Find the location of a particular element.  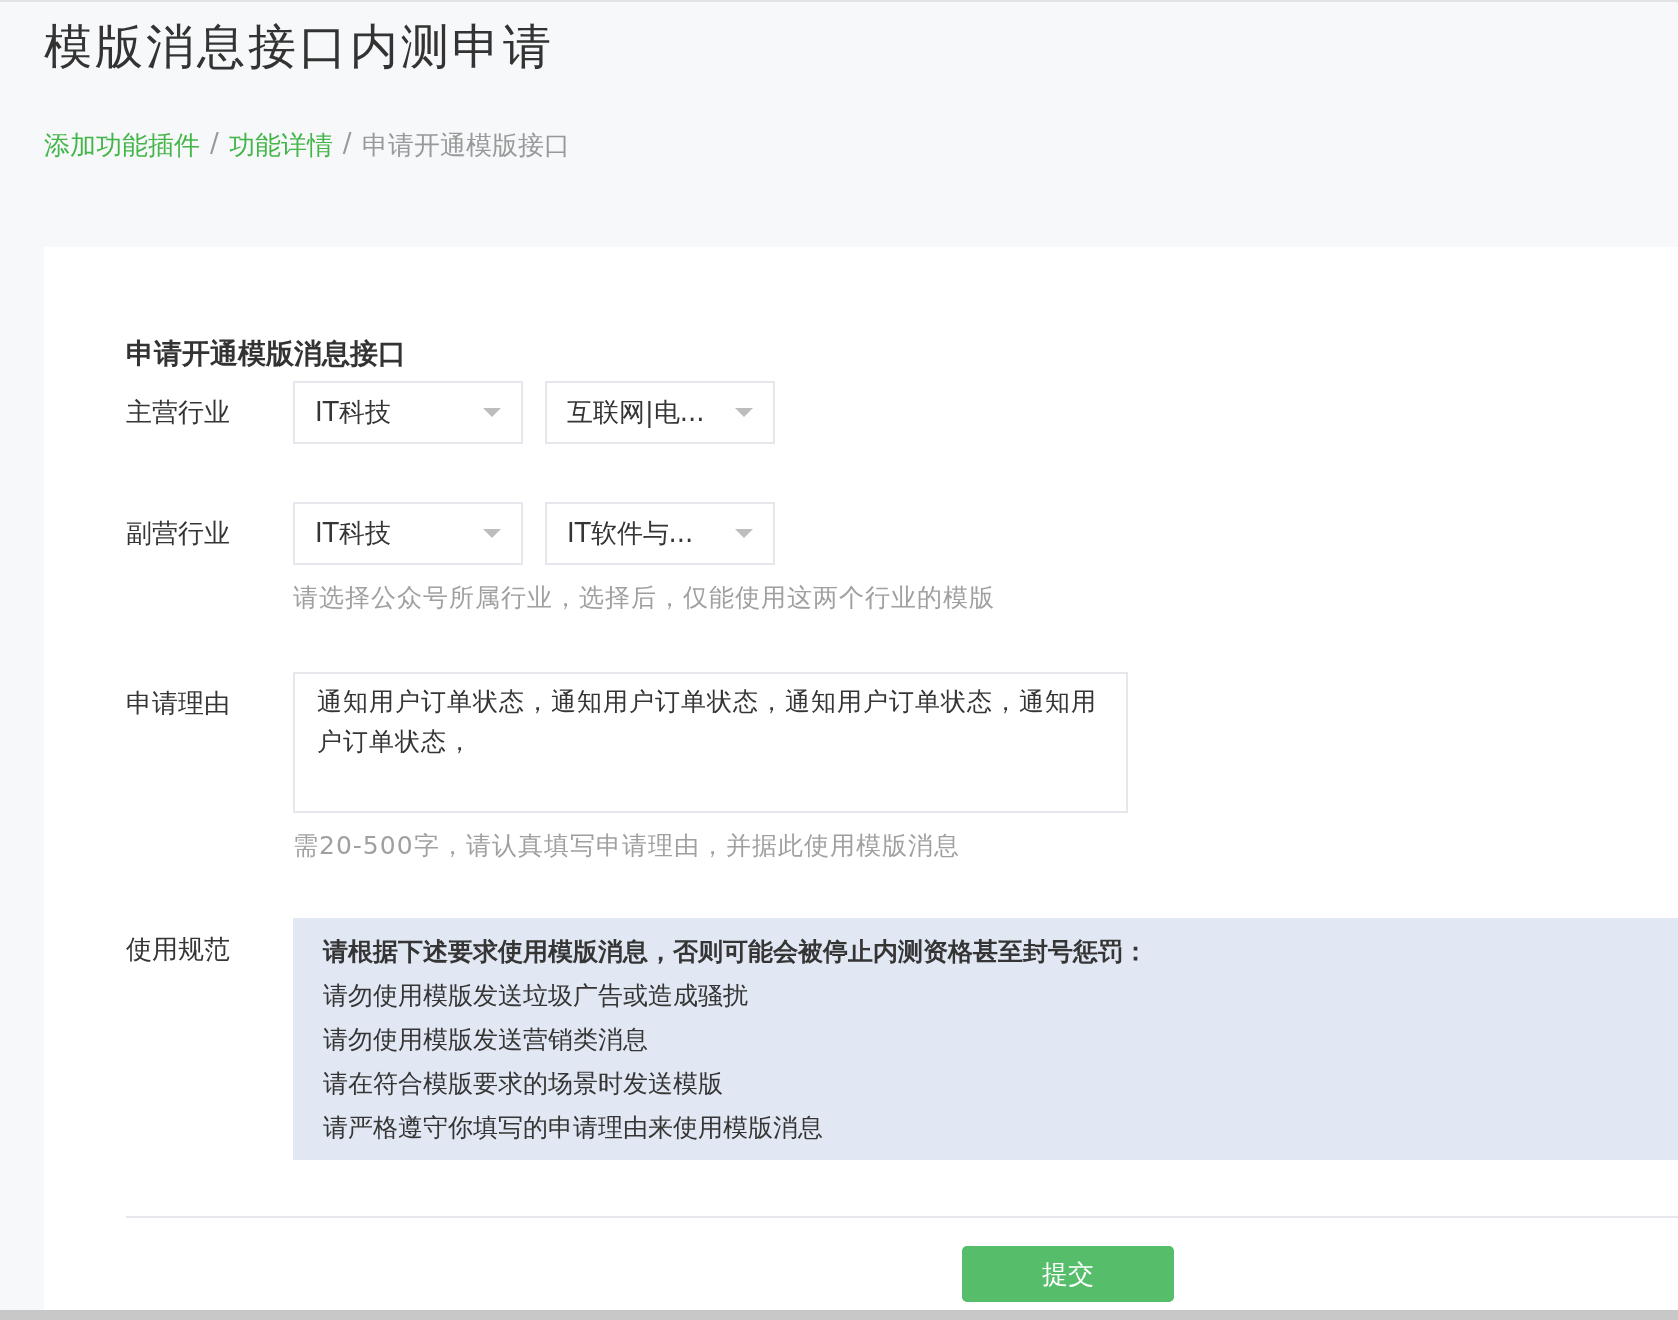

notice-item: 请勿使用模版发送垃圾广告或造成骚扰 is located at coordinates (536, 996).